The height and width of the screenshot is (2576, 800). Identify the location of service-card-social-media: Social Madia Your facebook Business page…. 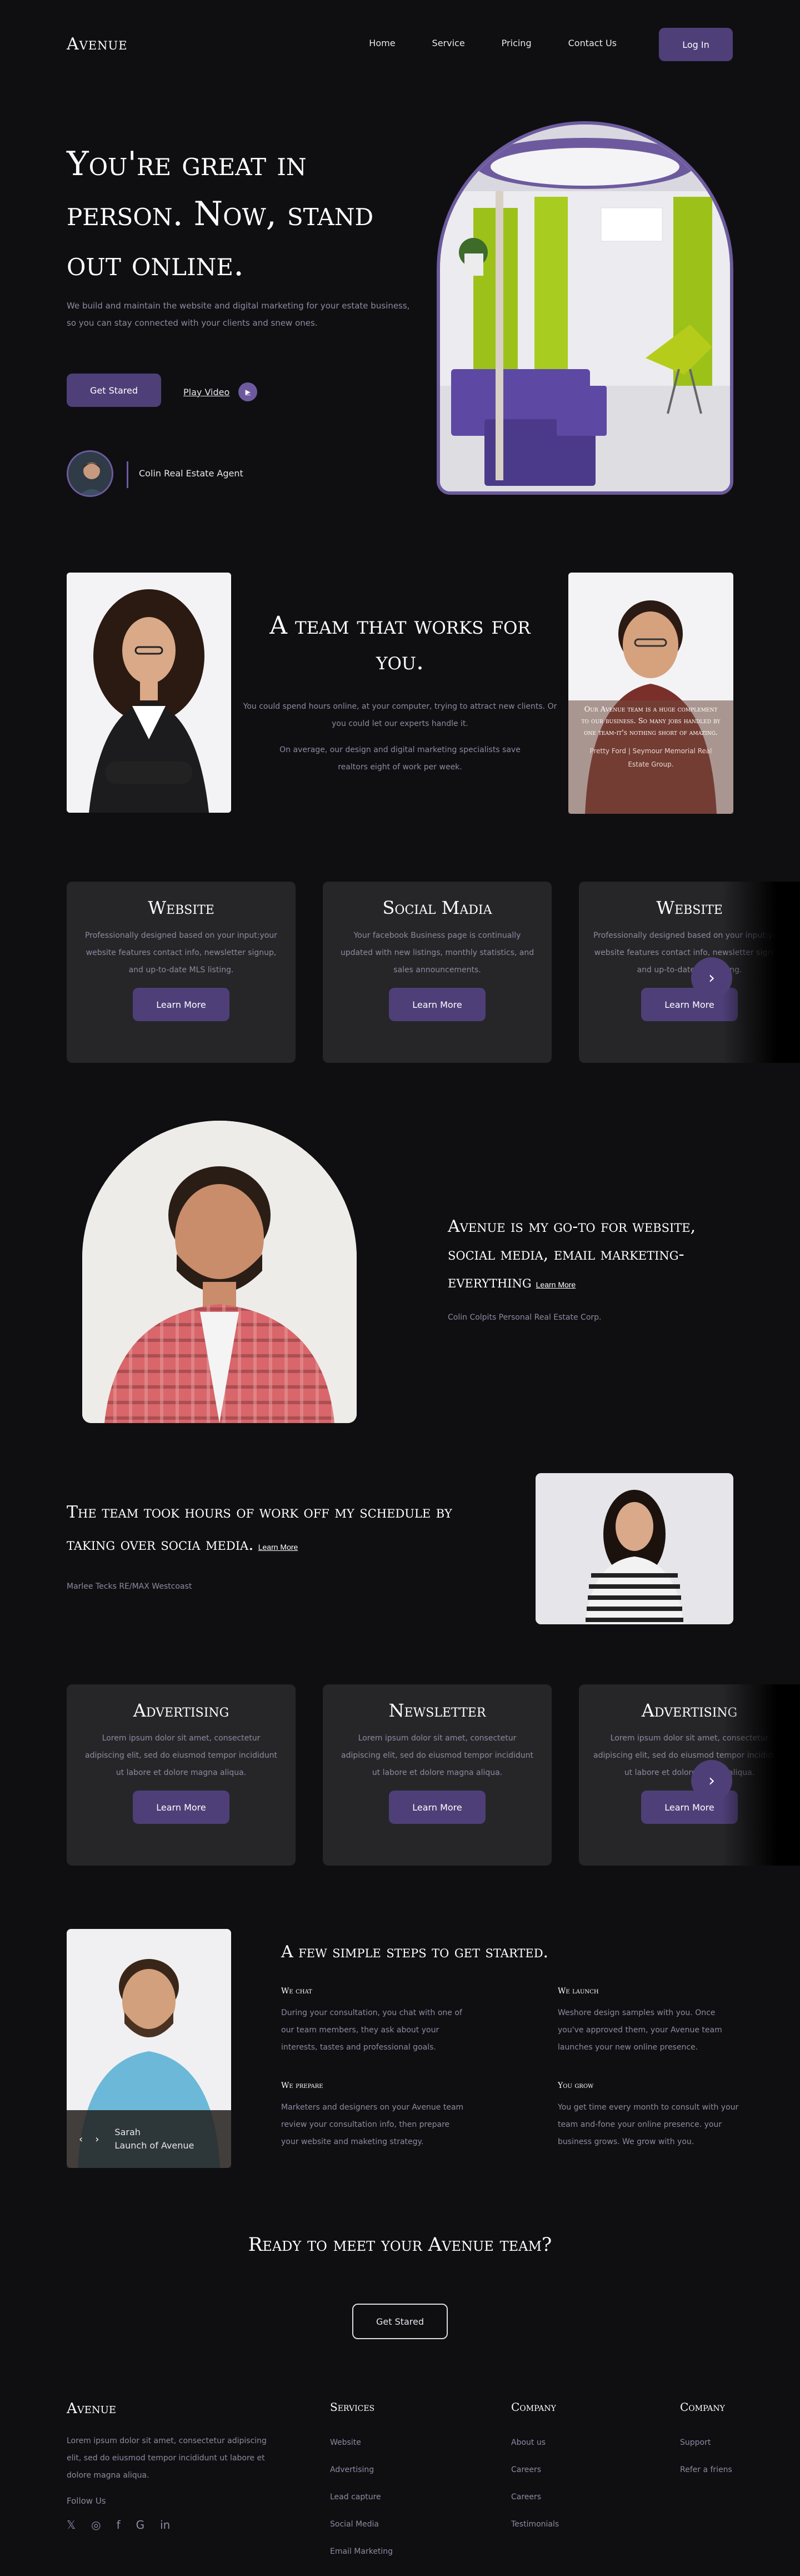
(437, 973).